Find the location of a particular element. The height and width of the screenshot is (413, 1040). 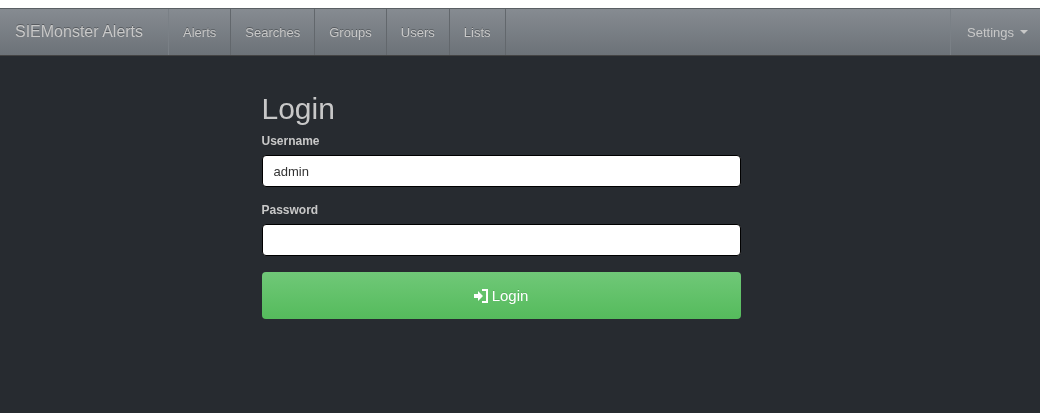

brand-link: SIEMonster Alerts is located at coordinates (85, 32).